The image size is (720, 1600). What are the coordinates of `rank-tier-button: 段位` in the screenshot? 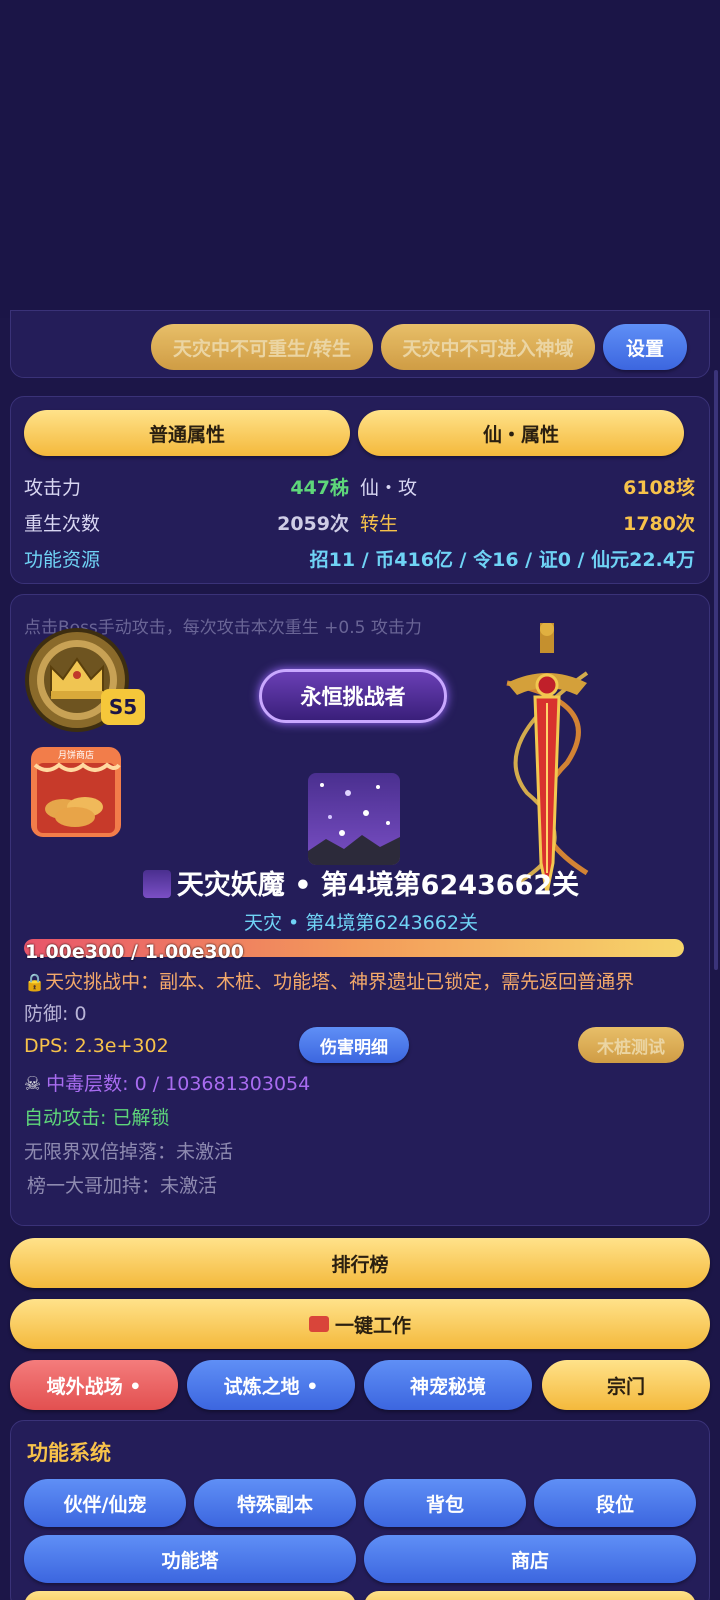 It's located at (615, 1503).